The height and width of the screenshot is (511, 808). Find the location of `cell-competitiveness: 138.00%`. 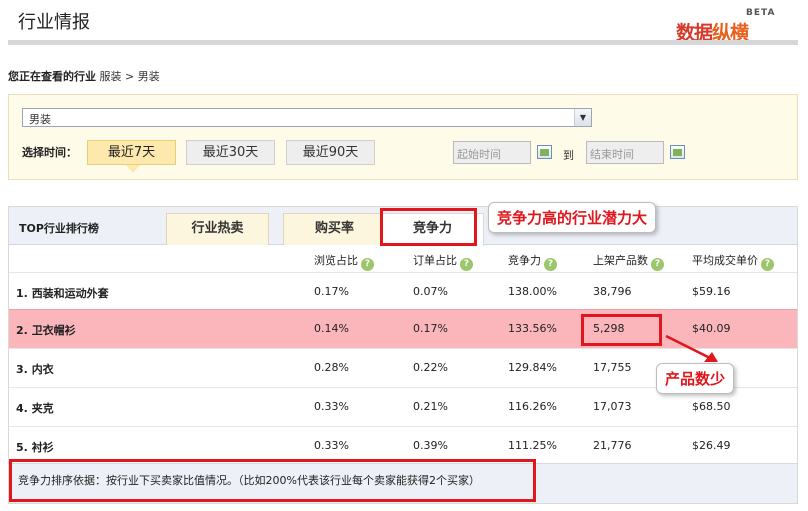

cell-competitiveness: 138.00% is located at coordinates (532, 291).